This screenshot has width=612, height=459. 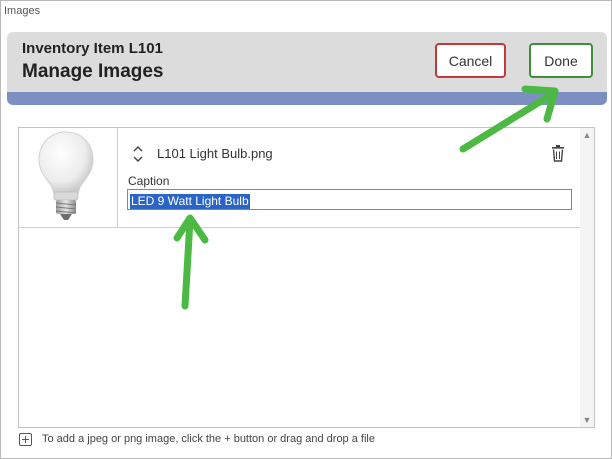 What do you see at coordinates (587, 420) in the screenshot?
I see `scroll-down-icon: ▼` at bounding box center [587, 420].